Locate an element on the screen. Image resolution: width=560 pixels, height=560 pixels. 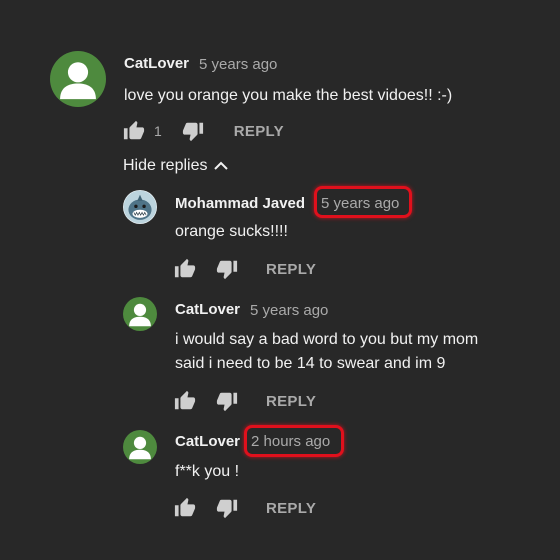
comment-timestamp: 5 years ago is located at coordinates (238, 64).